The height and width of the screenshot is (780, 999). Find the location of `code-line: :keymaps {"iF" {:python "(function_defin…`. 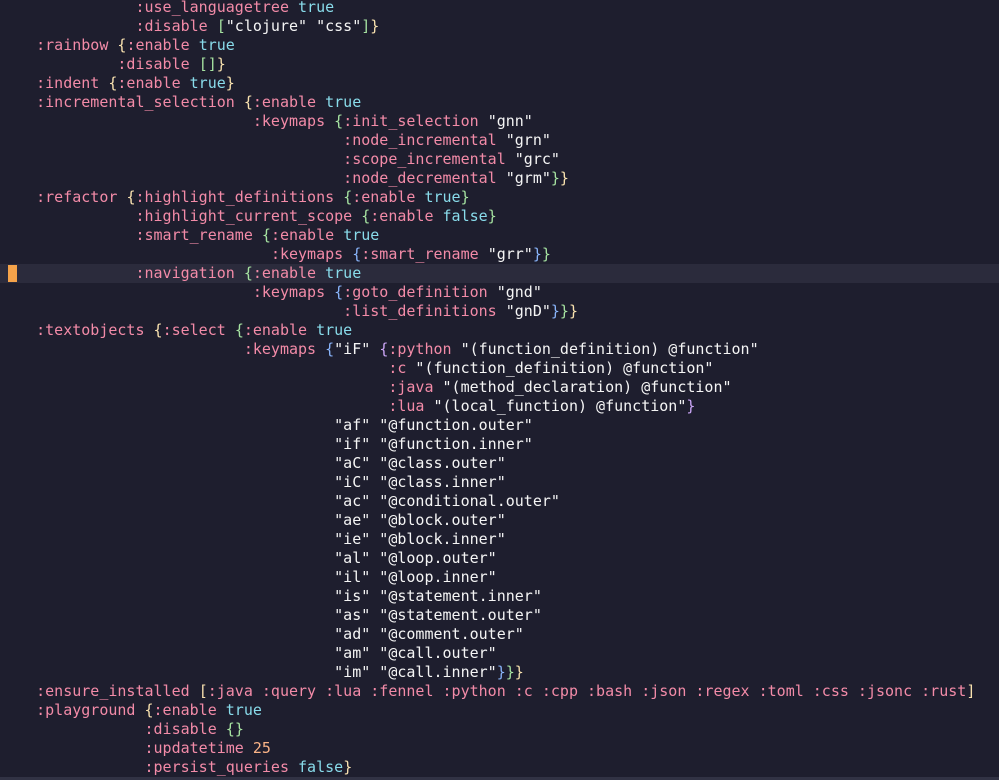

code-line: :keymaps {"iF" {:python "(function_defin… is located at coordinates (499, 349).